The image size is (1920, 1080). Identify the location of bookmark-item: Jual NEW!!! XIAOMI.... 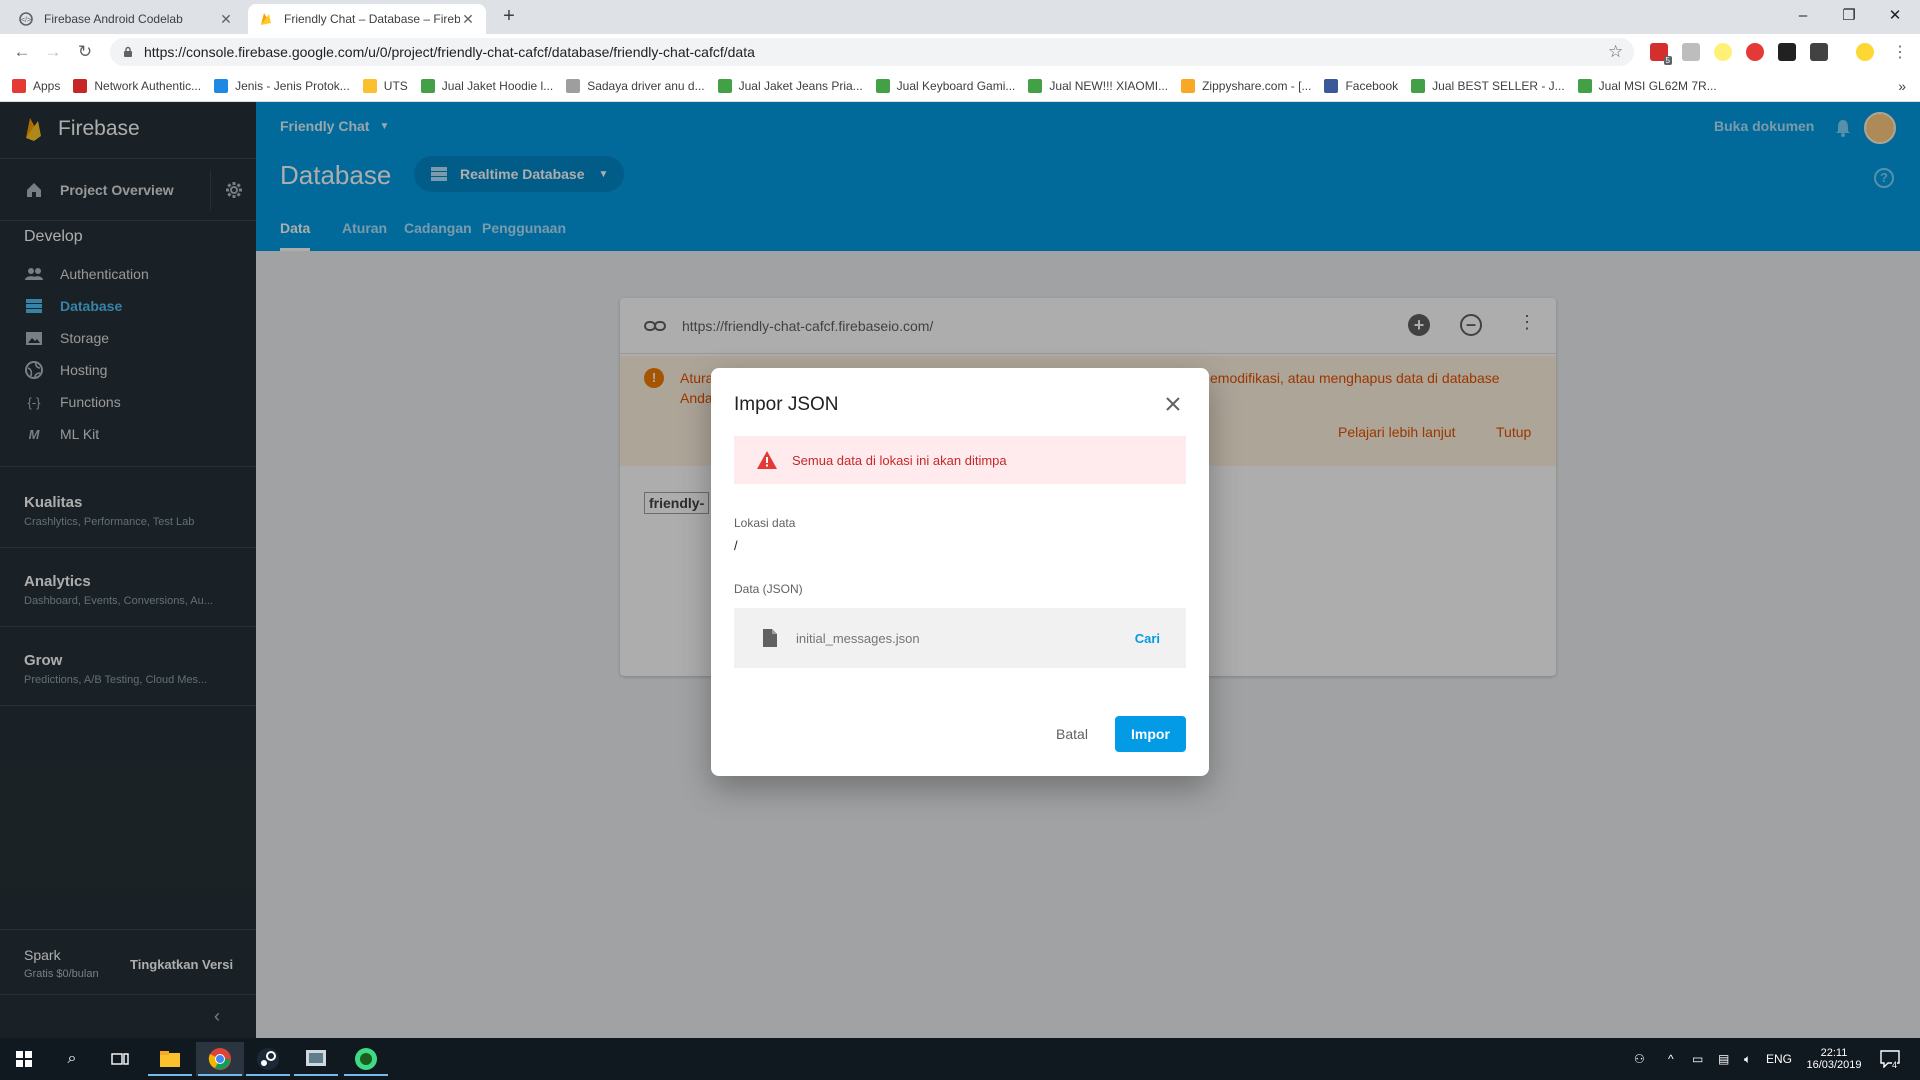
(1098, 85).